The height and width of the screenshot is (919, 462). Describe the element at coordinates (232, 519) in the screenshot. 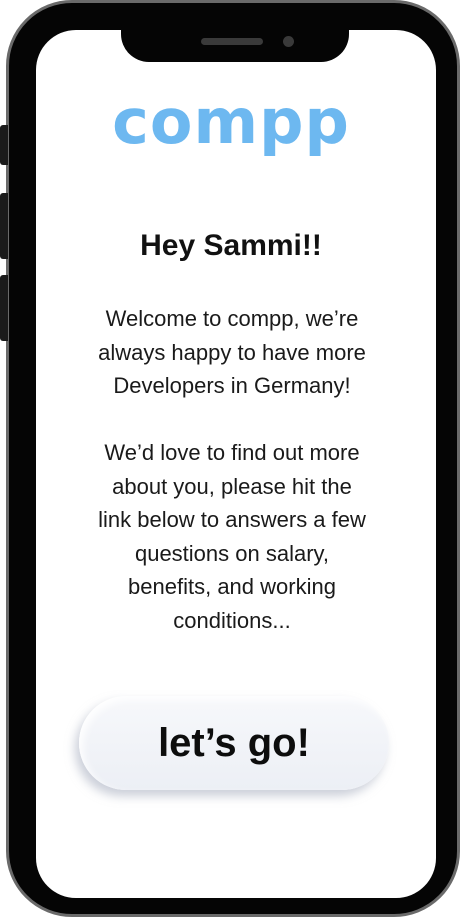

I see `survey-line: link below to answers a few` at that location.